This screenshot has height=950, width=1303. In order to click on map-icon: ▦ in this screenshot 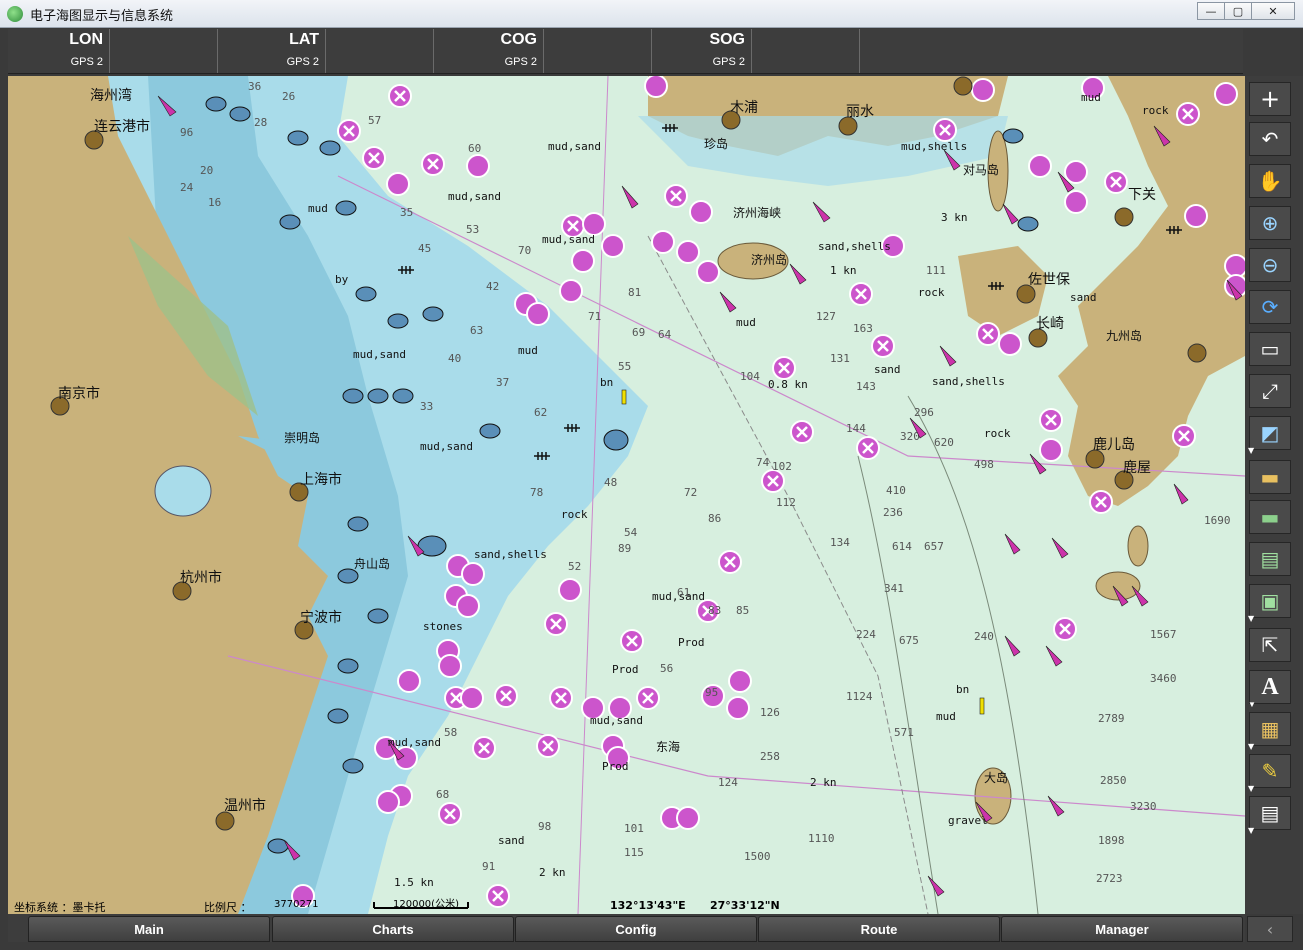, I will do `click(1270, 729)`.